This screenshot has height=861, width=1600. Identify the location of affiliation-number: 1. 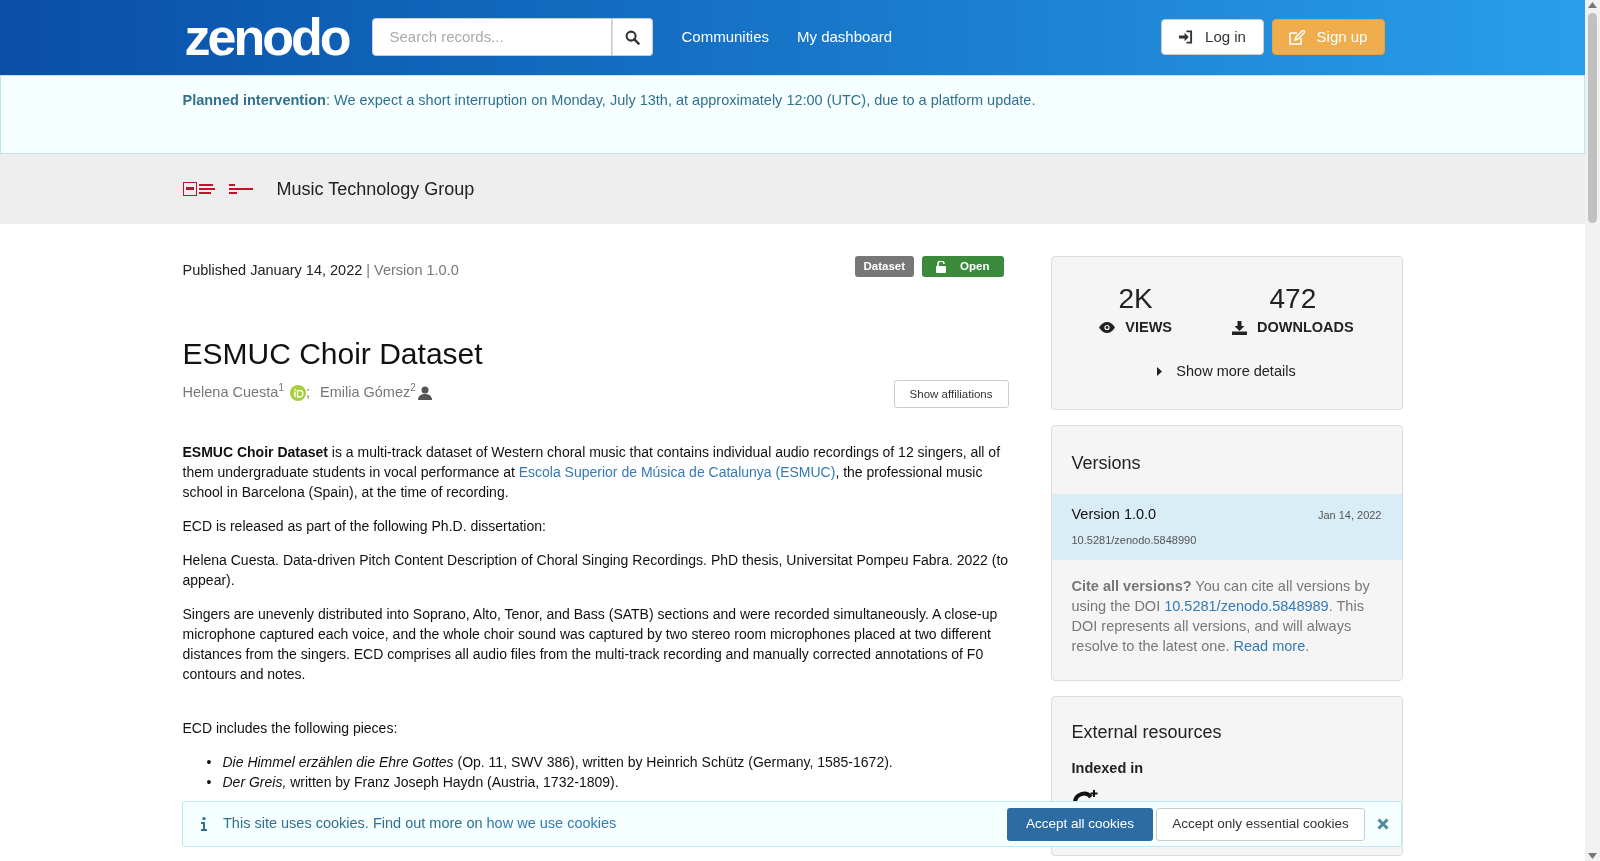
(281, 388).